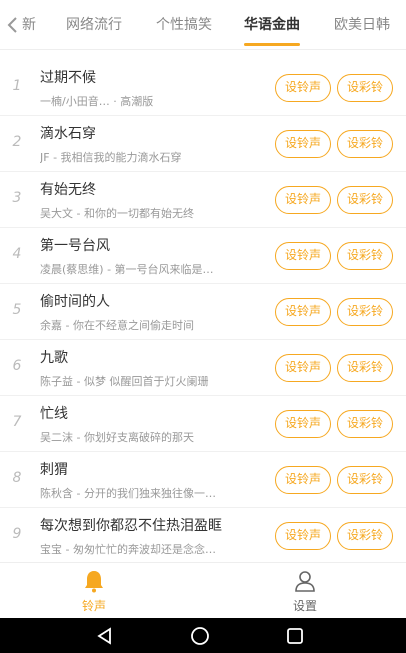 The width and height of the screenshot is (406, 653). I want to click on tab-network-popular: 网络流行, so click(94, 25).